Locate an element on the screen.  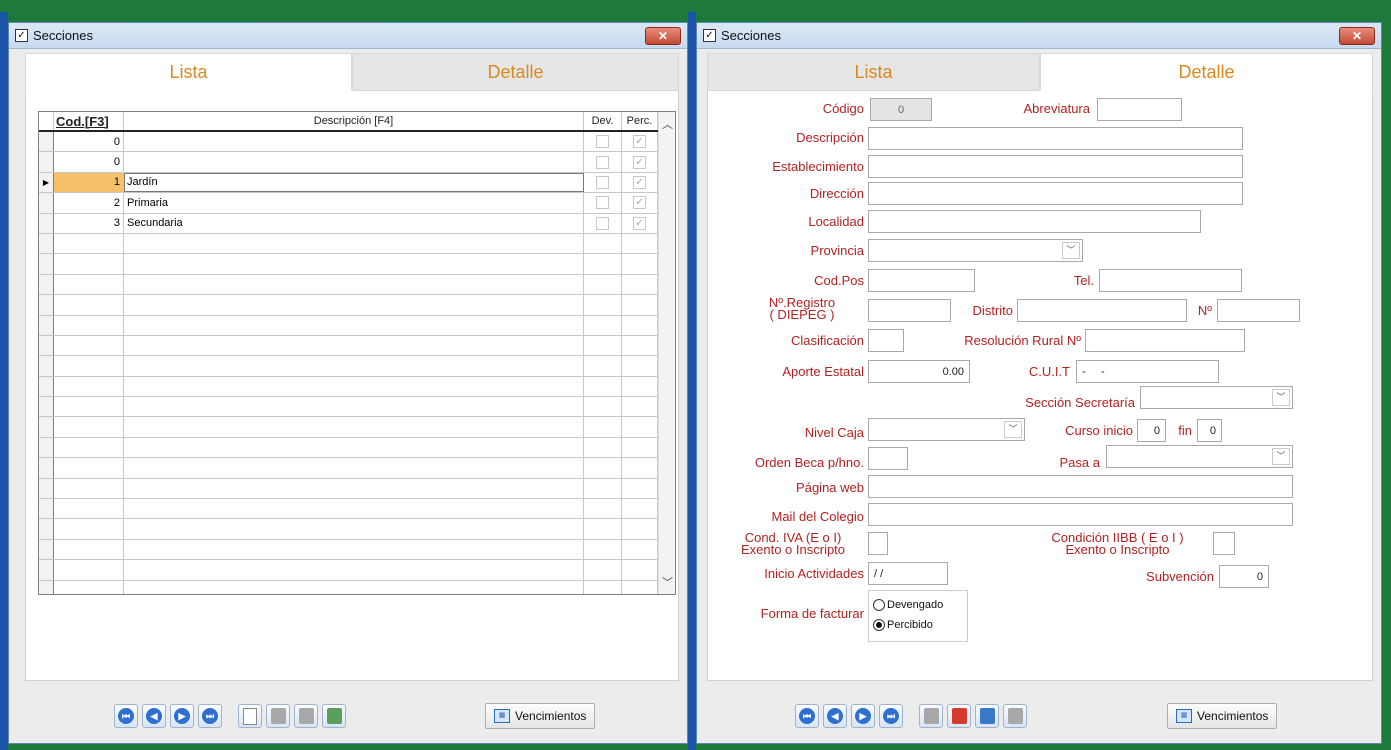
cuit-field: - - is located at coordinates (1147, 371).